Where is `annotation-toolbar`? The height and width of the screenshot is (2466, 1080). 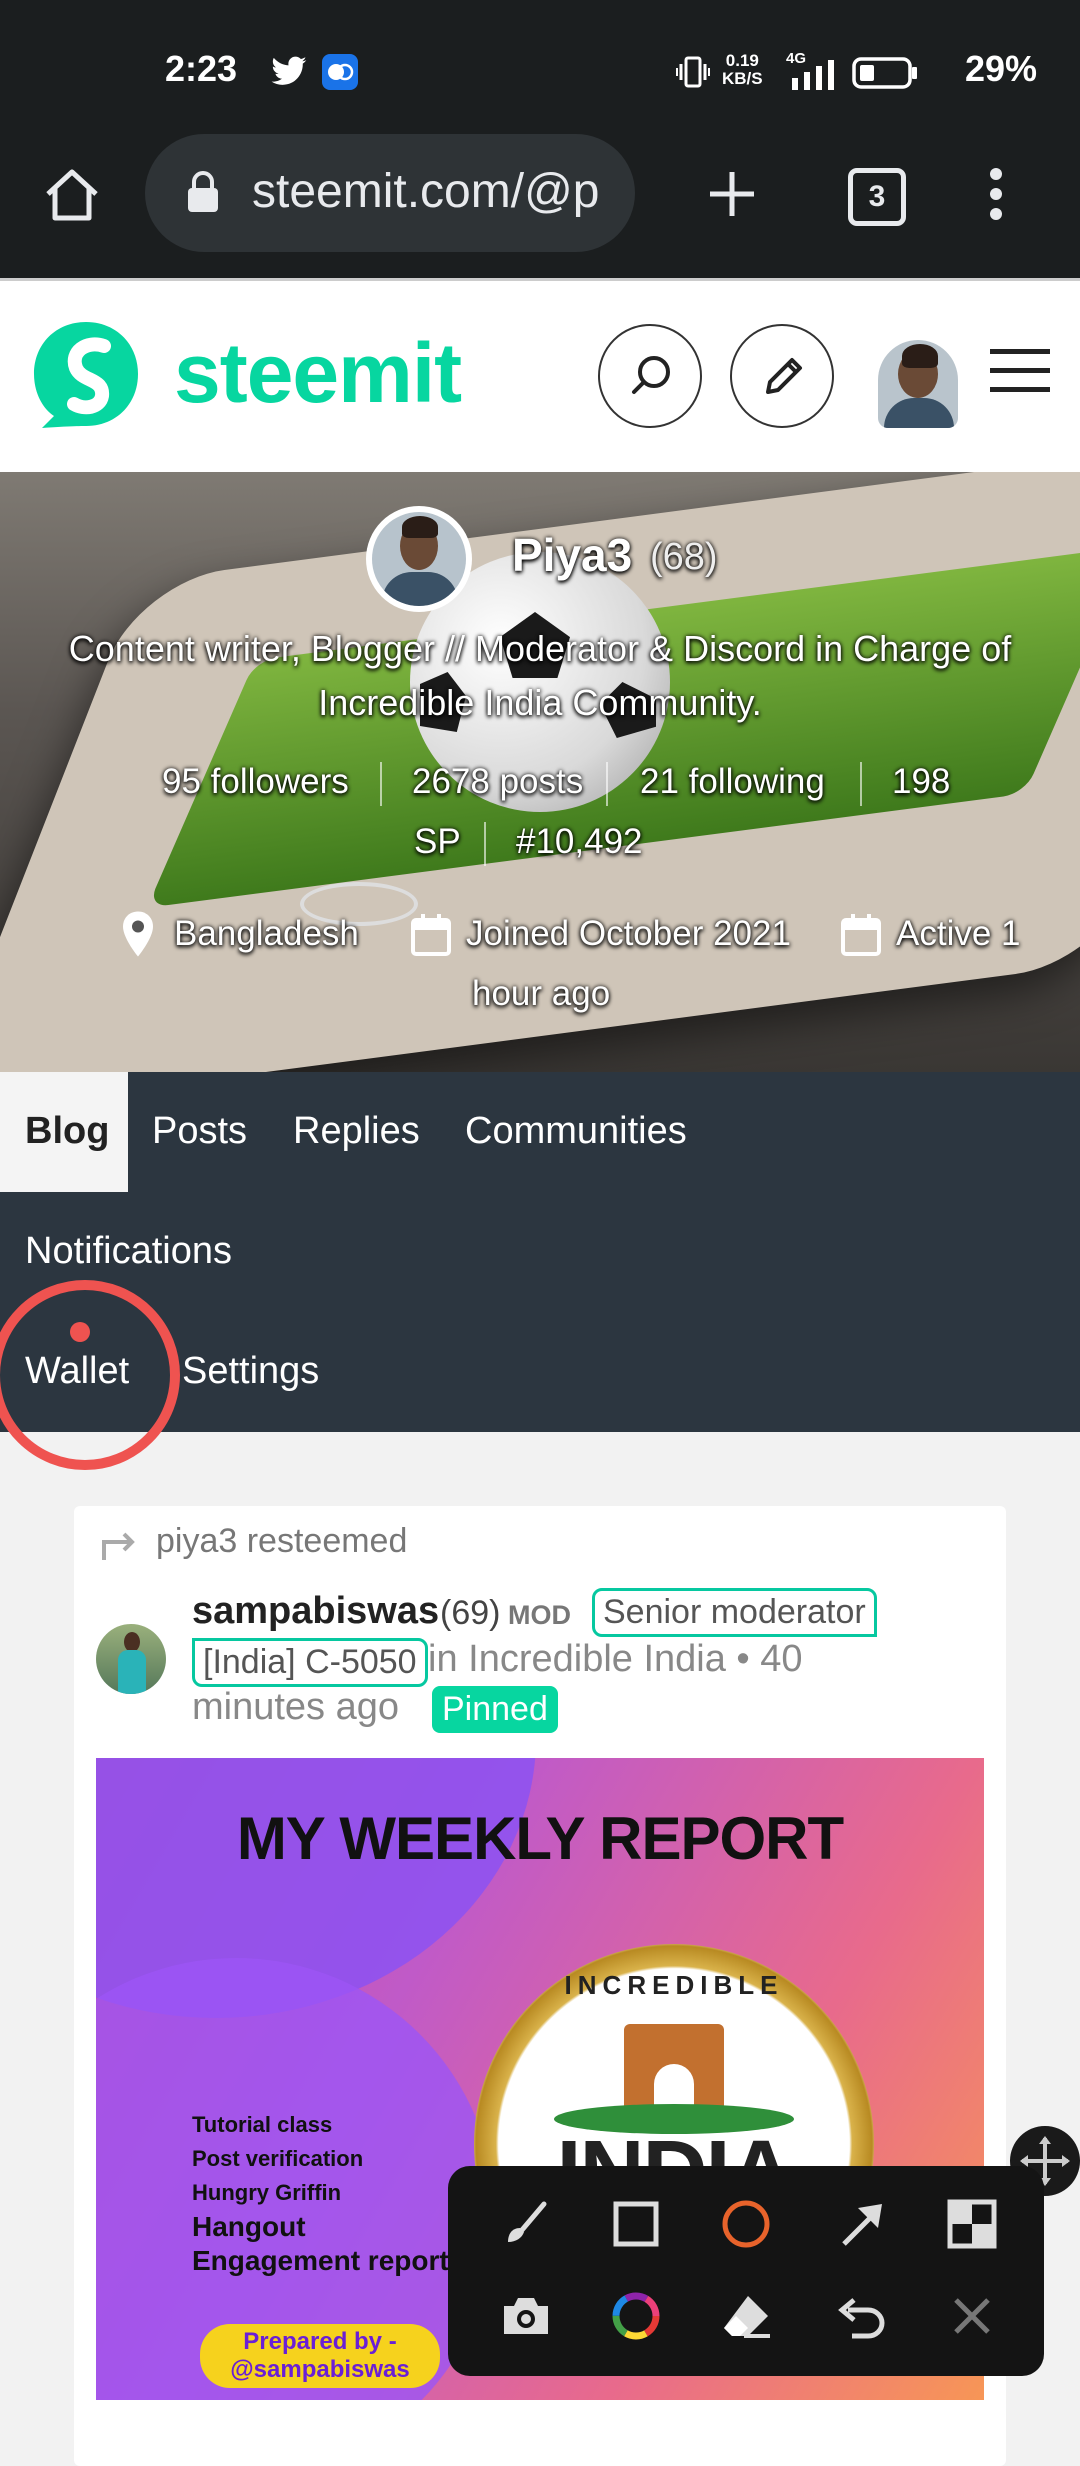 annotation-toolbar is located at coordinates (746, 2271).